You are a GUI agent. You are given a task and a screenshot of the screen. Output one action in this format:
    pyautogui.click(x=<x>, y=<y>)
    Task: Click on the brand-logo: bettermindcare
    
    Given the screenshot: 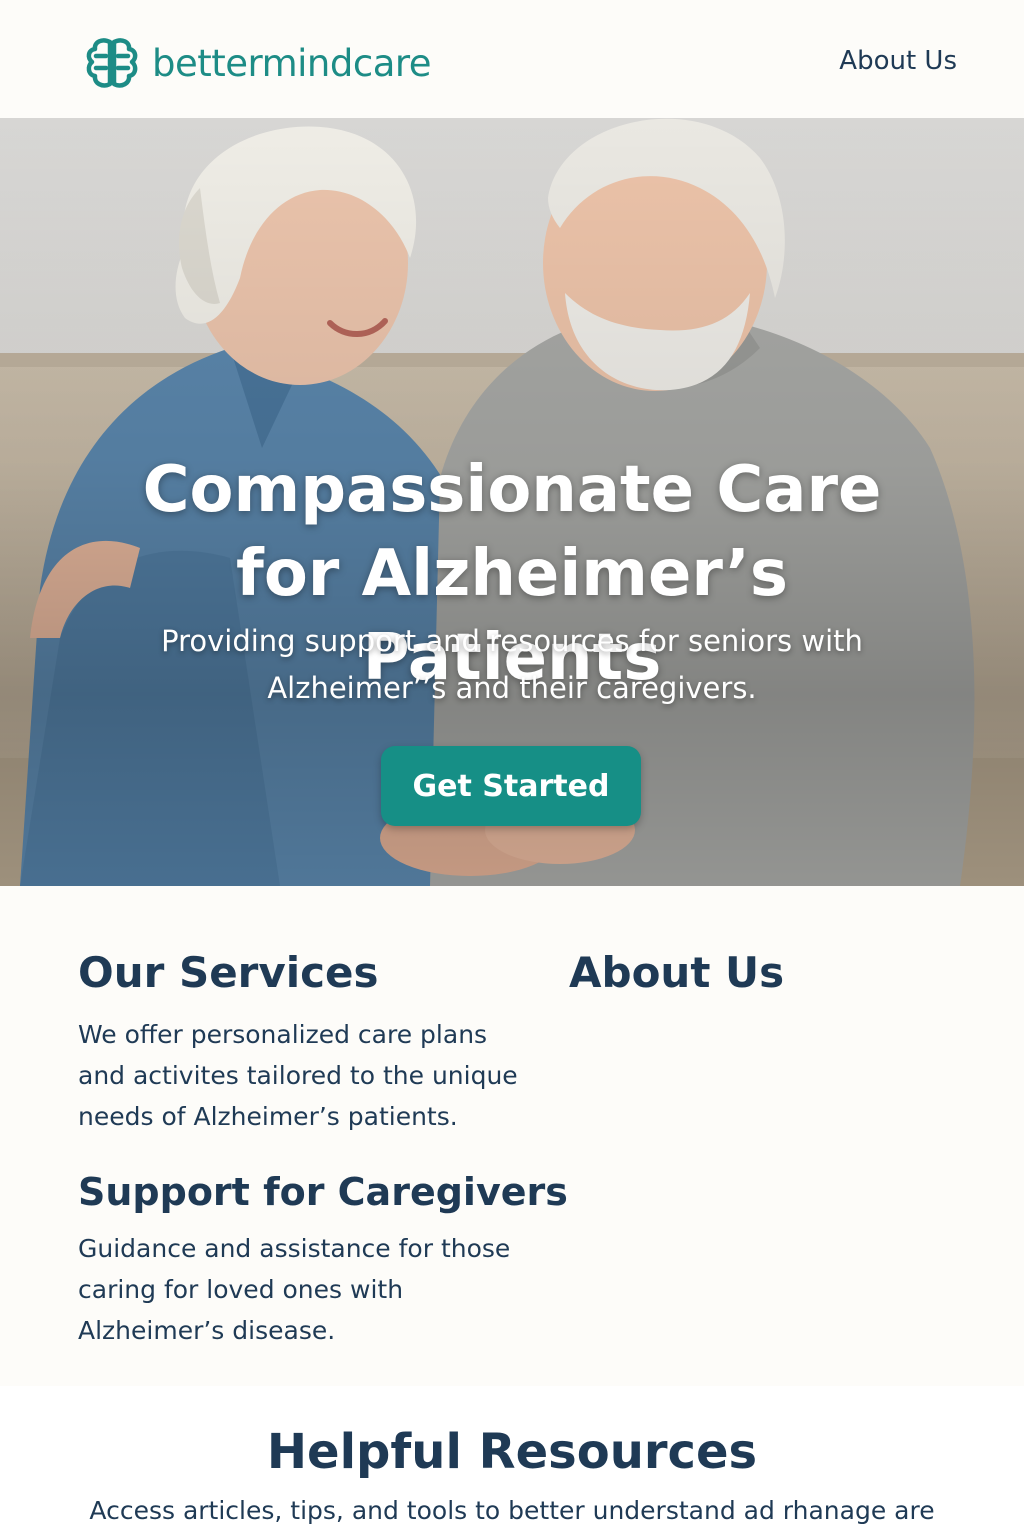 What is the action you would take?
    pyautogui.click(x=258, y=63)
    